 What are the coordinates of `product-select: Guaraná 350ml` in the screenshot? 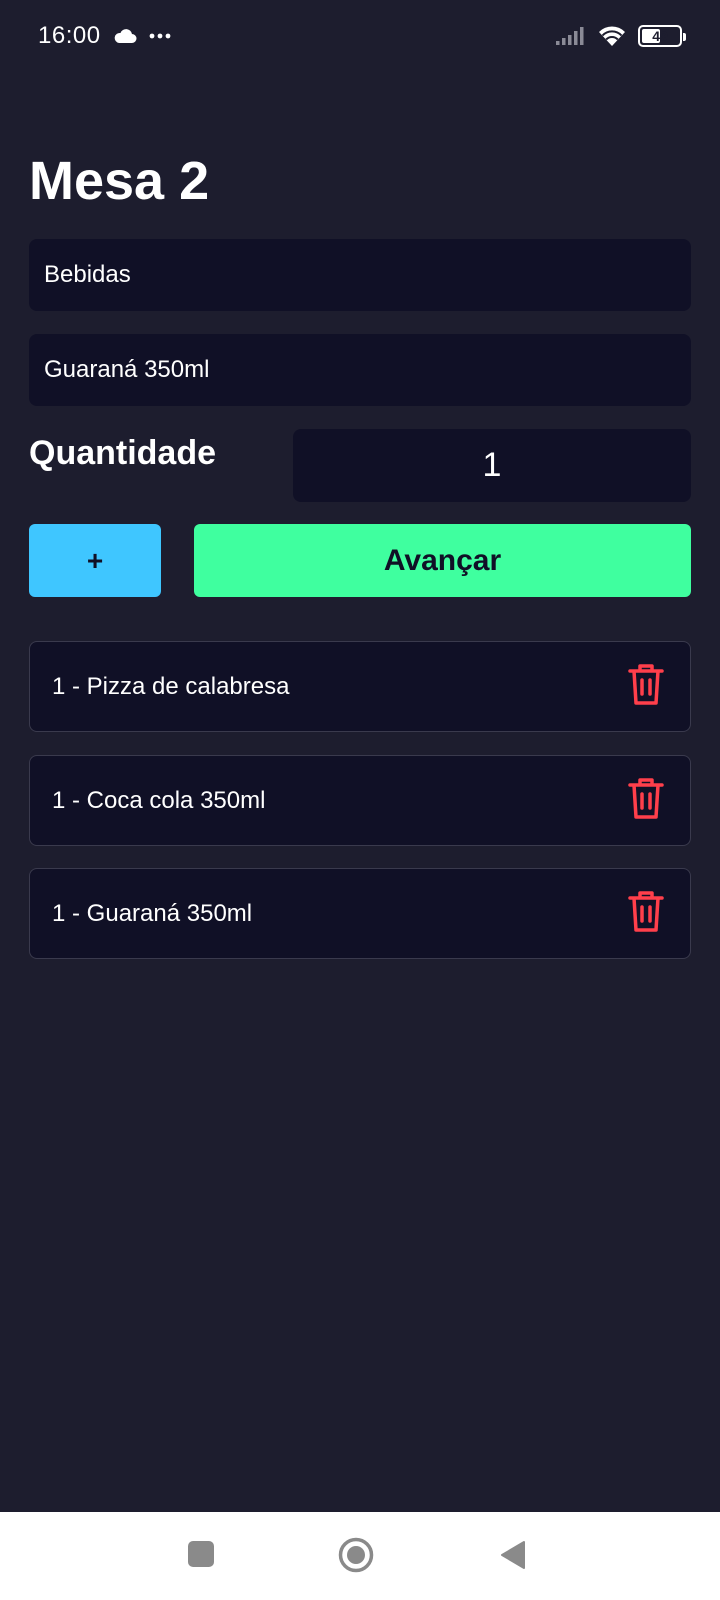 It's located at (360, 370).